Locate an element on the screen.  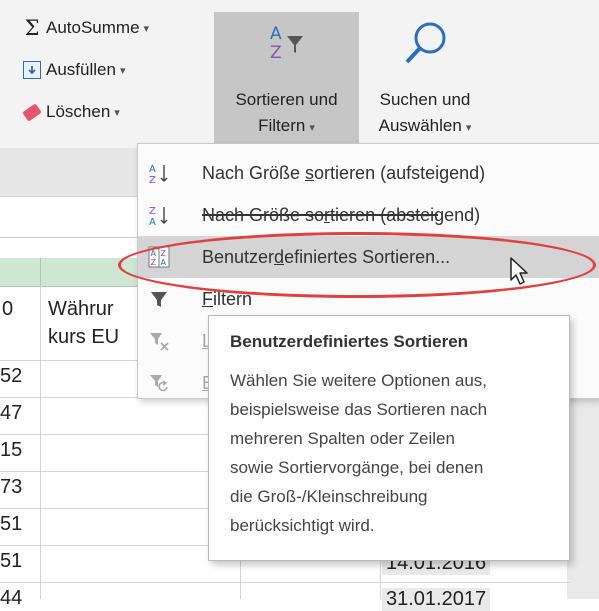
tooltip-title: Benutzerdefiniertes Sortieren is located at coordinates (349, 341).